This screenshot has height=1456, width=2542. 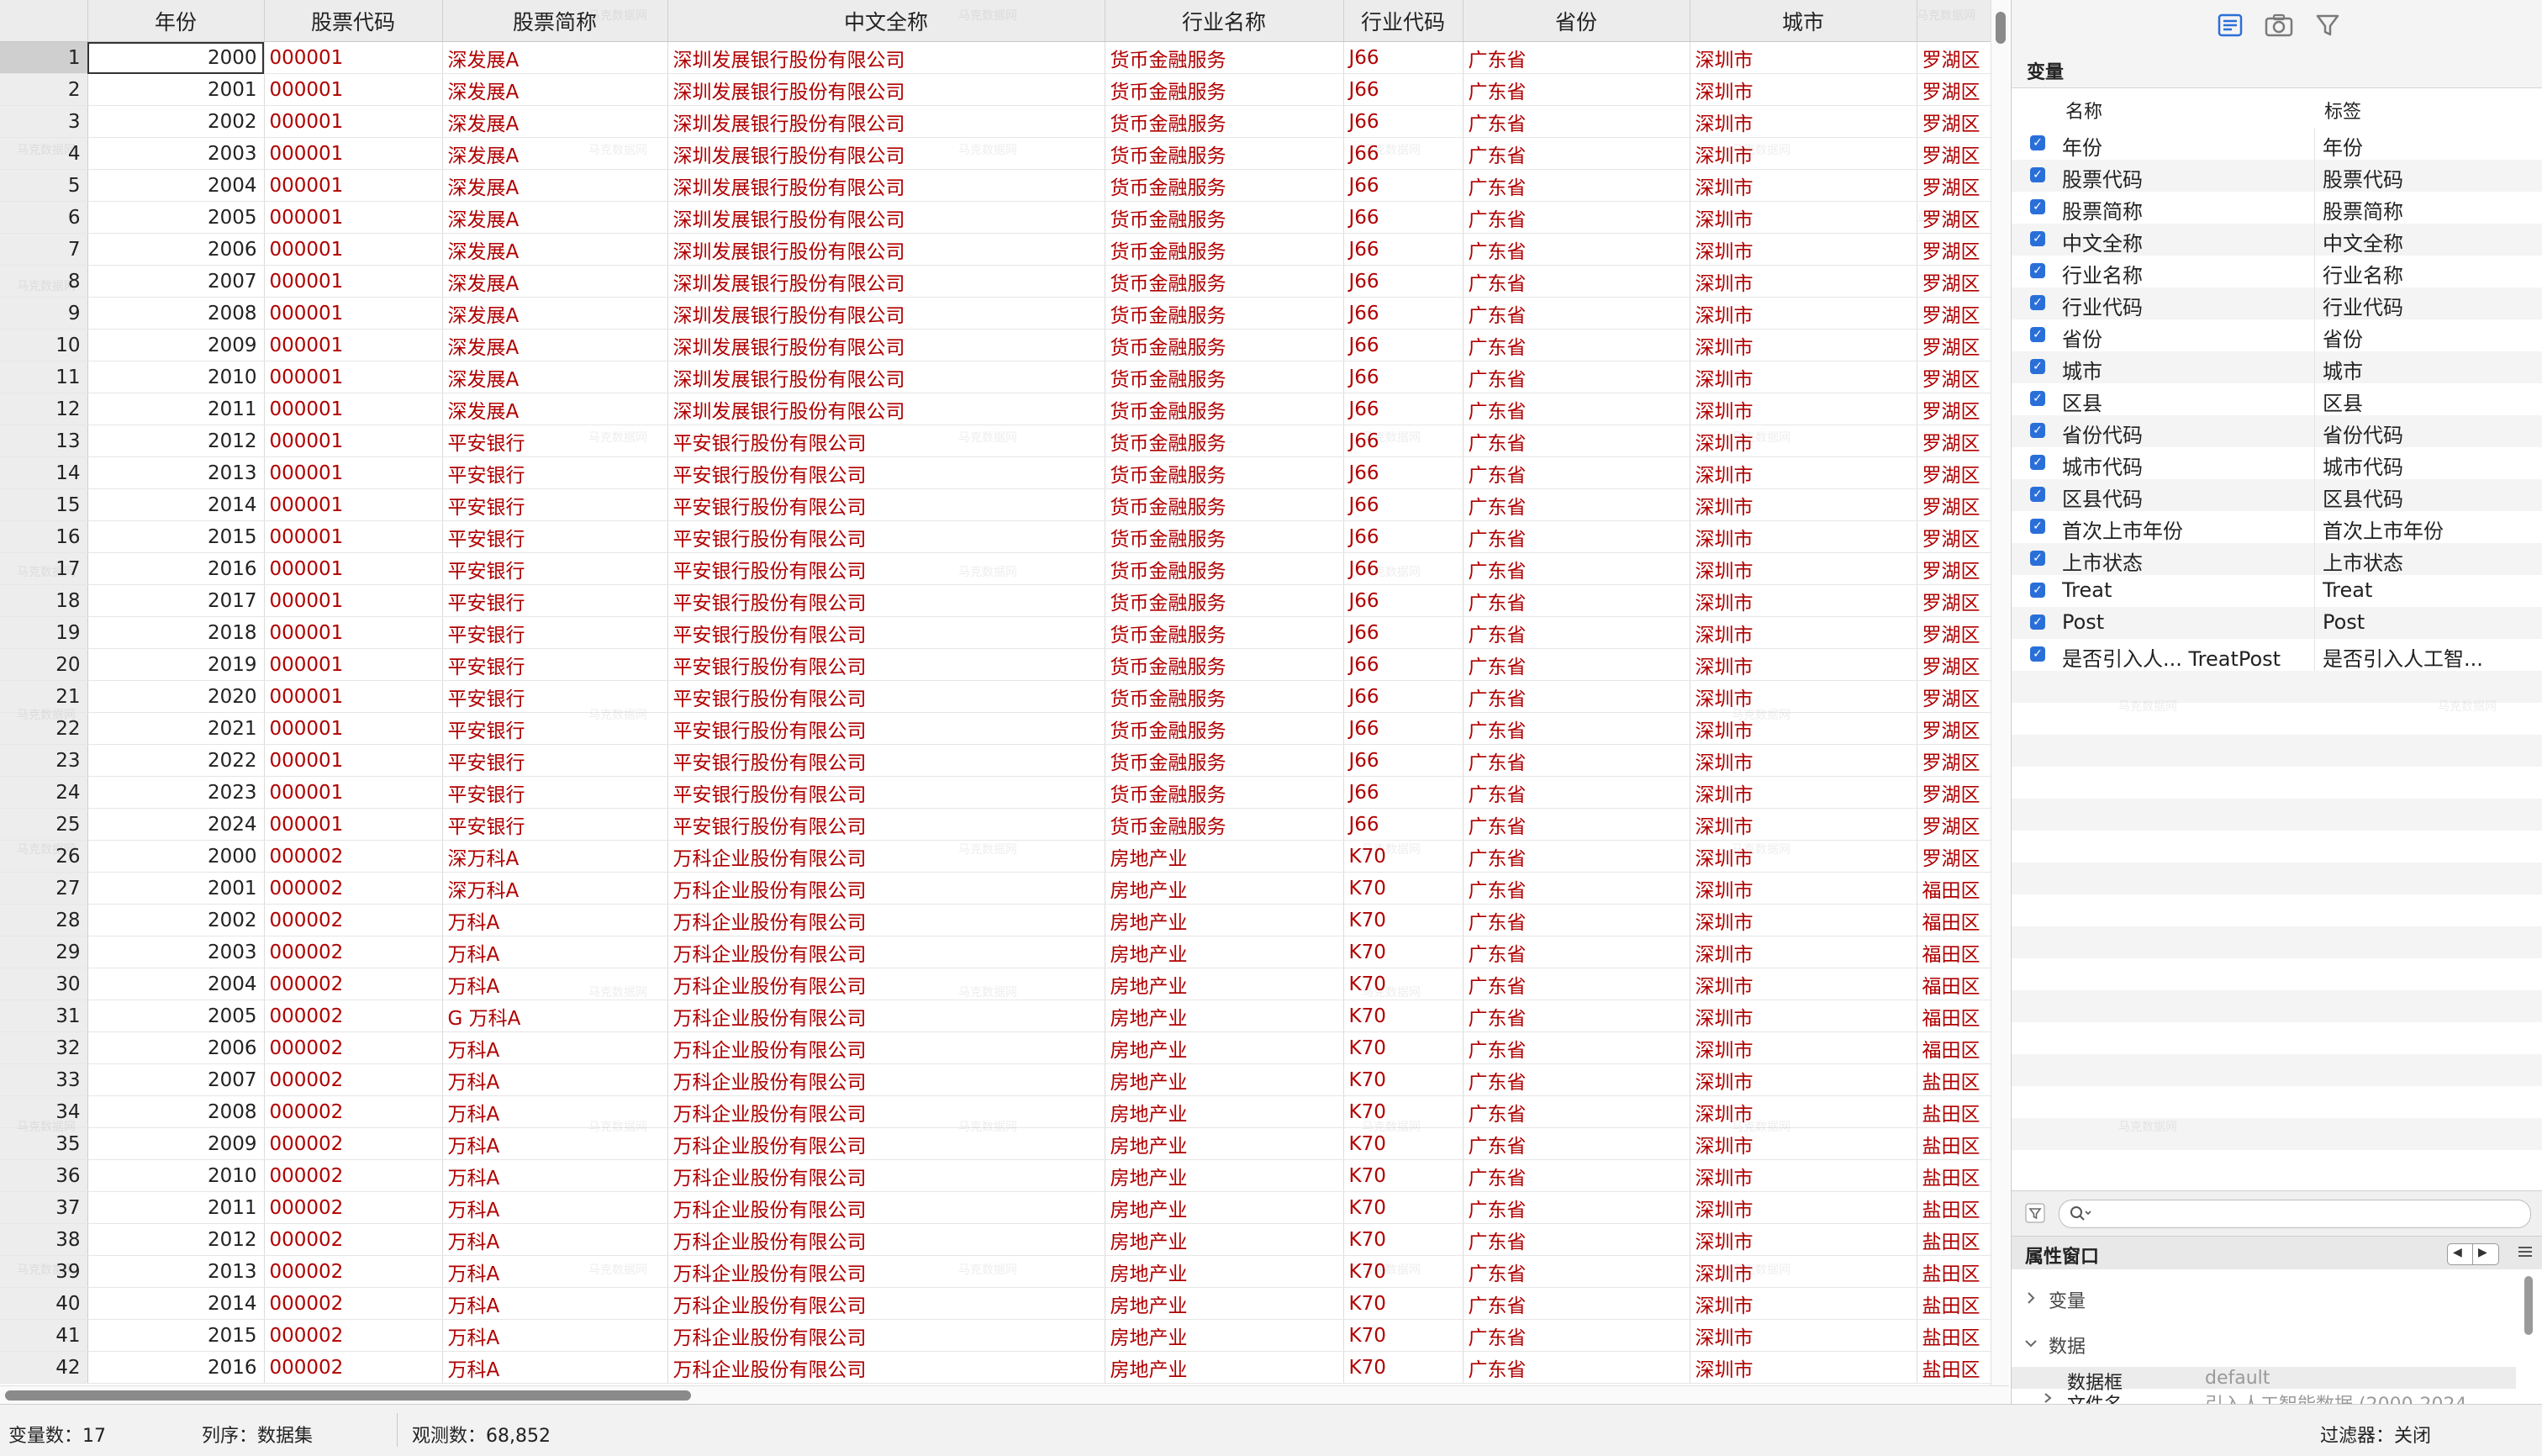 What do you see at coordinates (176, 21) in the screenshot?
I see `column-header: 年份` at bounding box center [176, 21].